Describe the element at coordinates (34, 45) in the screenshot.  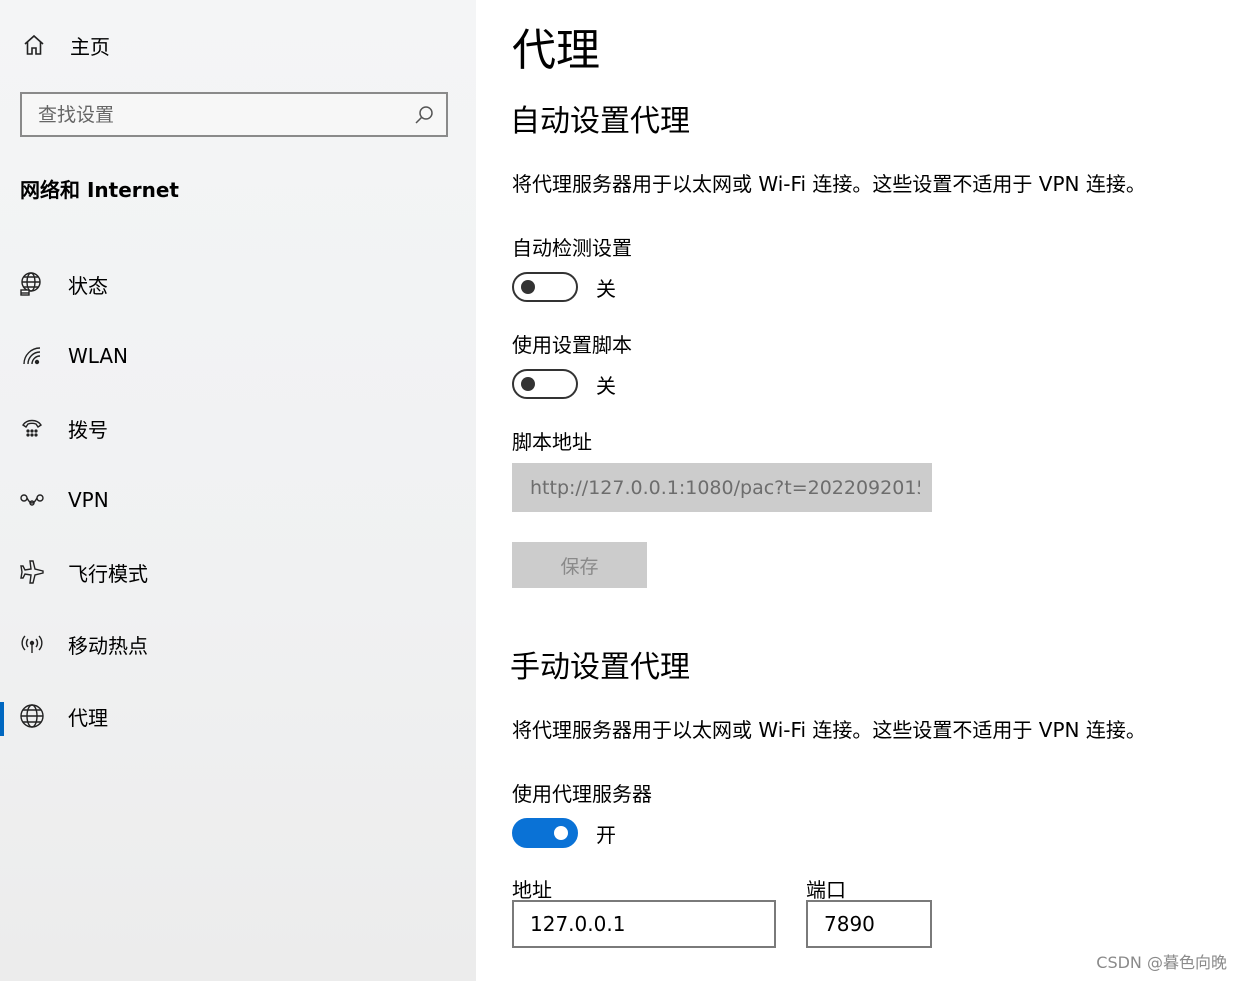
I see `home-icon` at that location.